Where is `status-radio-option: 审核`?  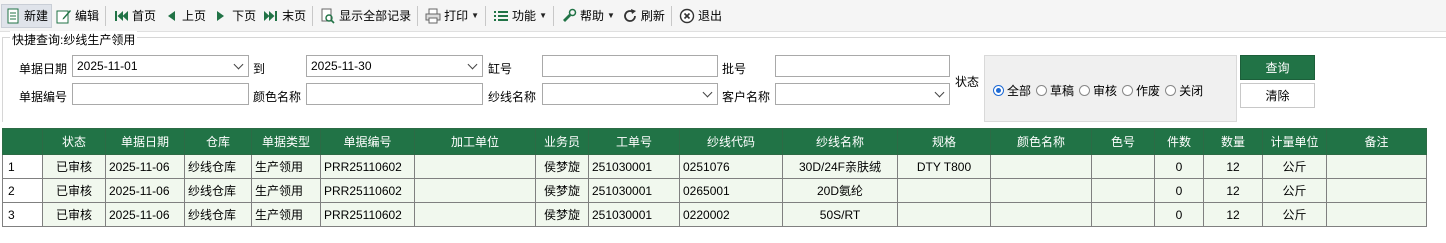
status-radio-option: 审核 is located at coordinates (1098, 90).